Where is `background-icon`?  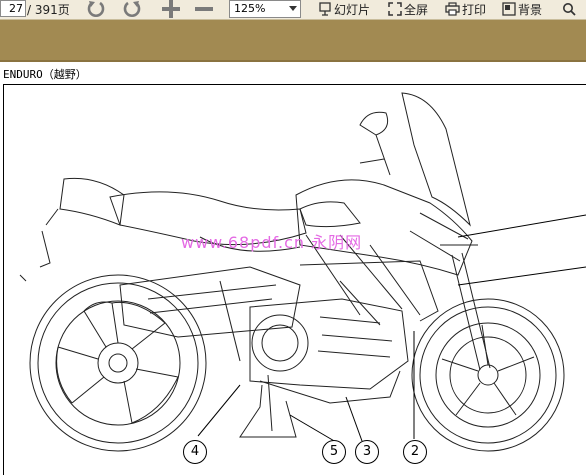 background-icon is located at coordinates (509, 9).